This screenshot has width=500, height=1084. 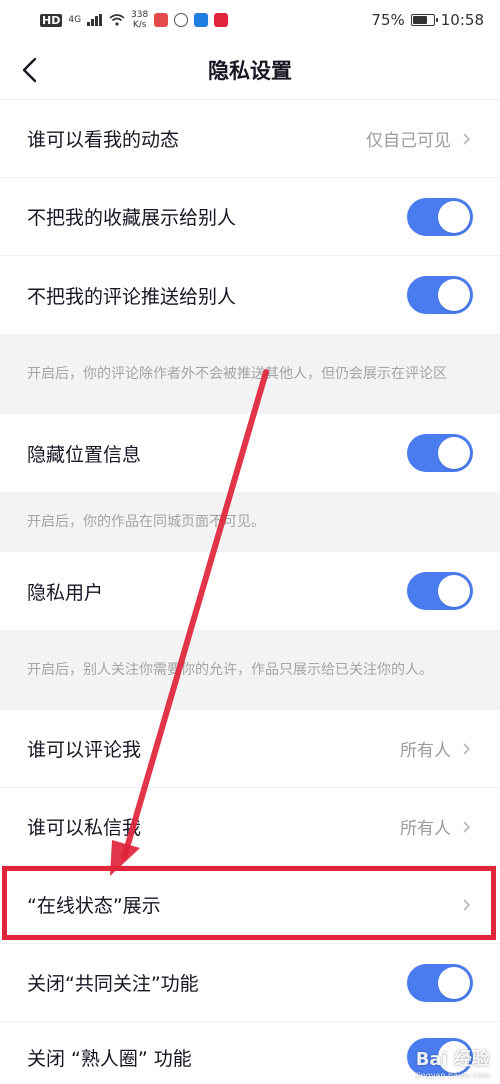 I want to click on row-who-can-comment: 谁可以评论我 所有人, so click(x=250, y=749).